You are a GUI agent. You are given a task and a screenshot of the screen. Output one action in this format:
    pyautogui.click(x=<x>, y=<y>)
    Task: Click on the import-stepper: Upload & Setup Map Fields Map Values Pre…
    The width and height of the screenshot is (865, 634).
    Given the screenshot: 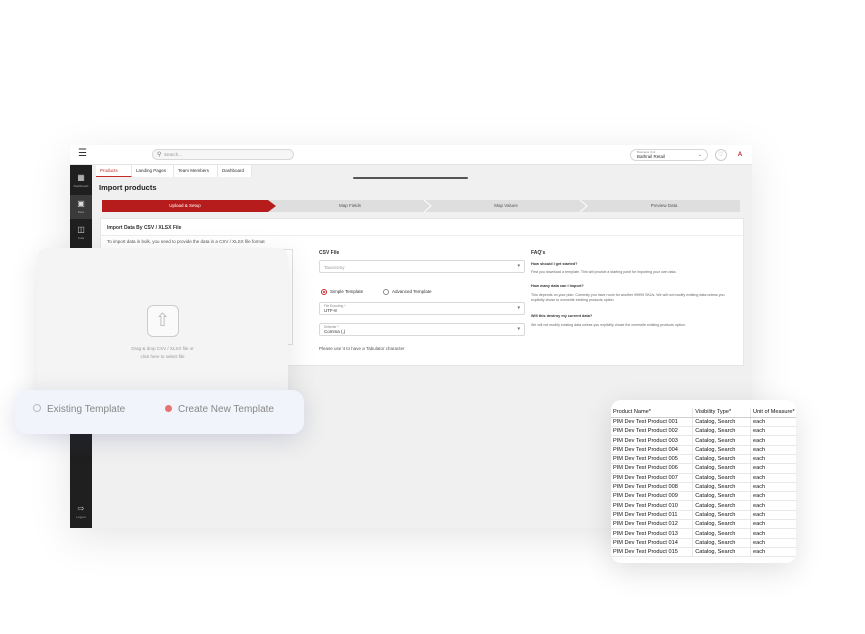 What is the action you would take?
    pyautogui.click(x=421, y=206)
    